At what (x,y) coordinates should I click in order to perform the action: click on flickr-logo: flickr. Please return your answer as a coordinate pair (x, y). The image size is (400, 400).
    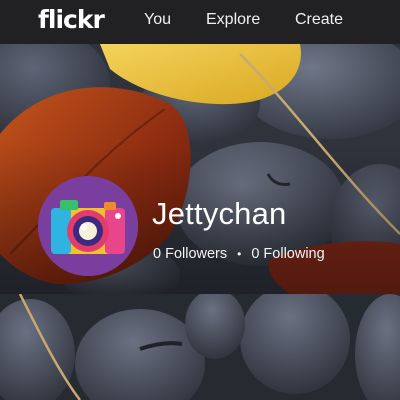
    Looking at the image, I should click on (71, 20).